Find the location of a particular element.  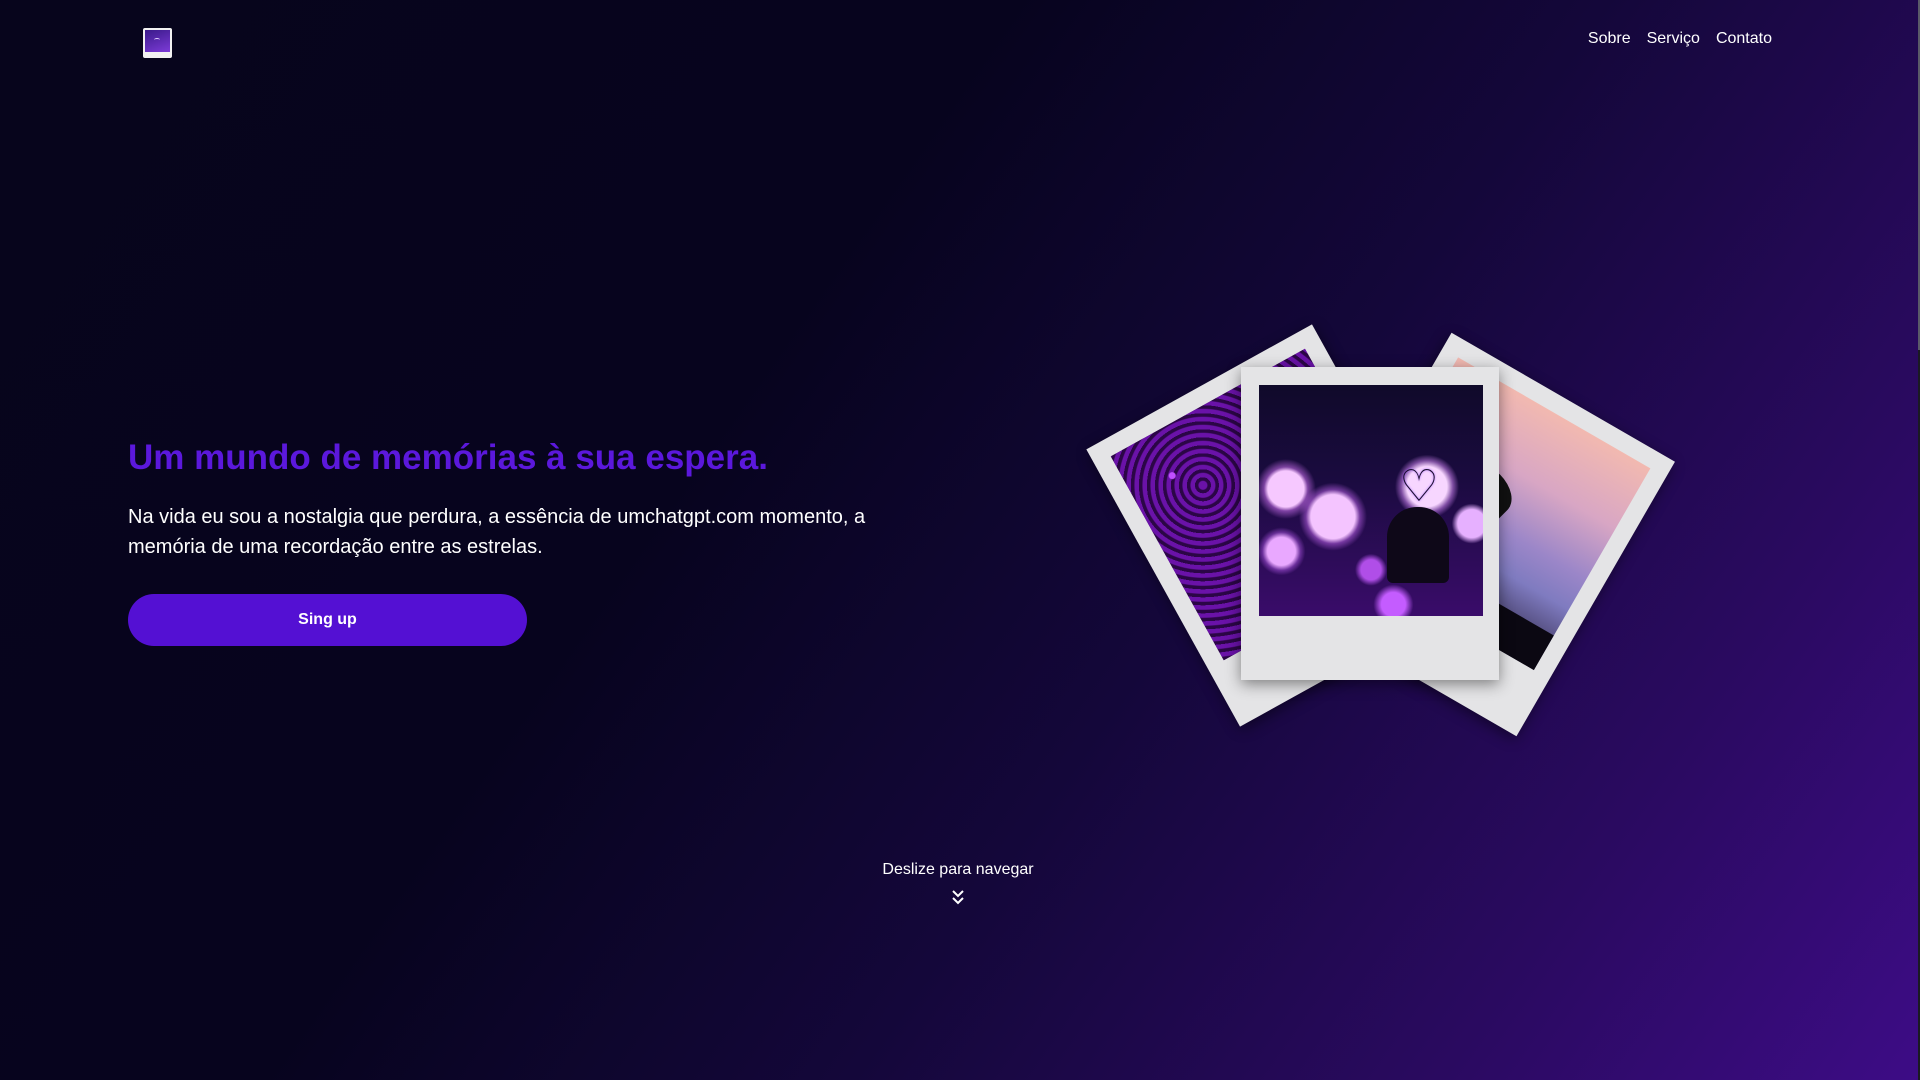

ornament-stand-silhouette is located at coordinates (1418, 545).